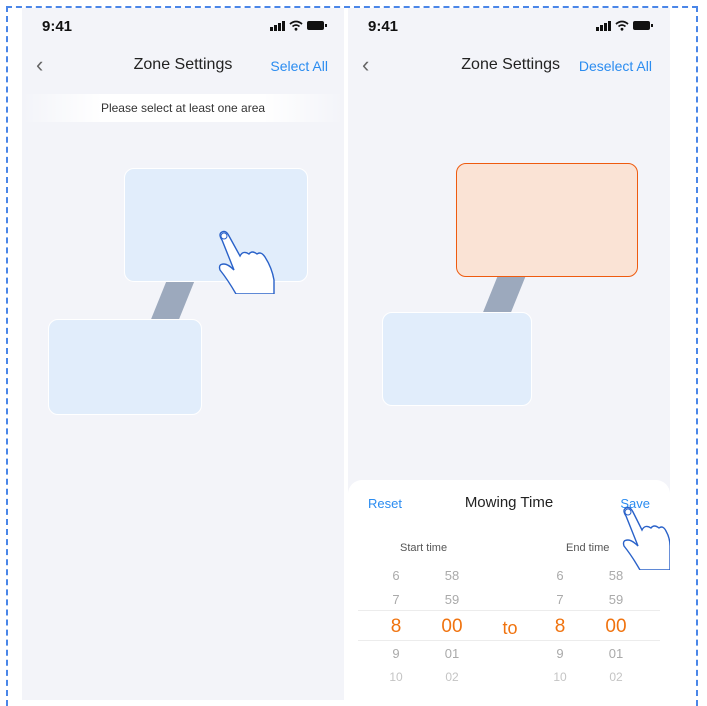 This screenshot has height=706, width=707. Describe the element at coordinates (396, 575) in the screenshot. I see `start-hour-option: 6` at that location.